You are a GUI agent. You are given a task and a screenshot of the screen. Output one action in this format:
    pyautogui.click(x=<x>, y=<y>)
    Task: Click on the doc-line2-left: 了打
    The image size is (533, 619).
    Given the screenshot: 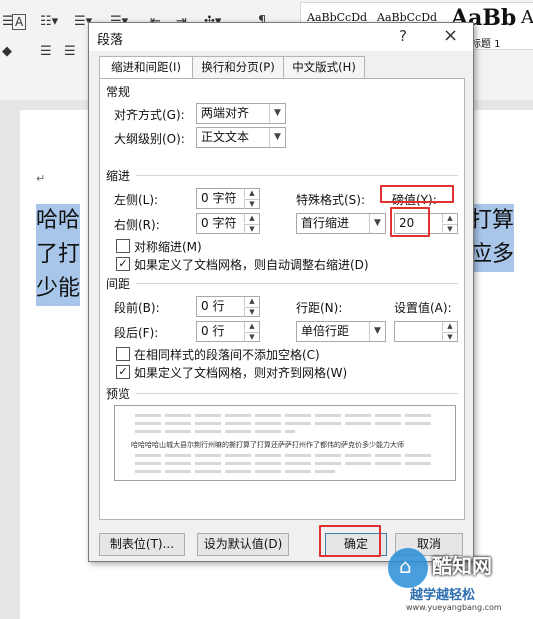 What is the action you would take?
    pyautogui.click(x=58, y=255)
    